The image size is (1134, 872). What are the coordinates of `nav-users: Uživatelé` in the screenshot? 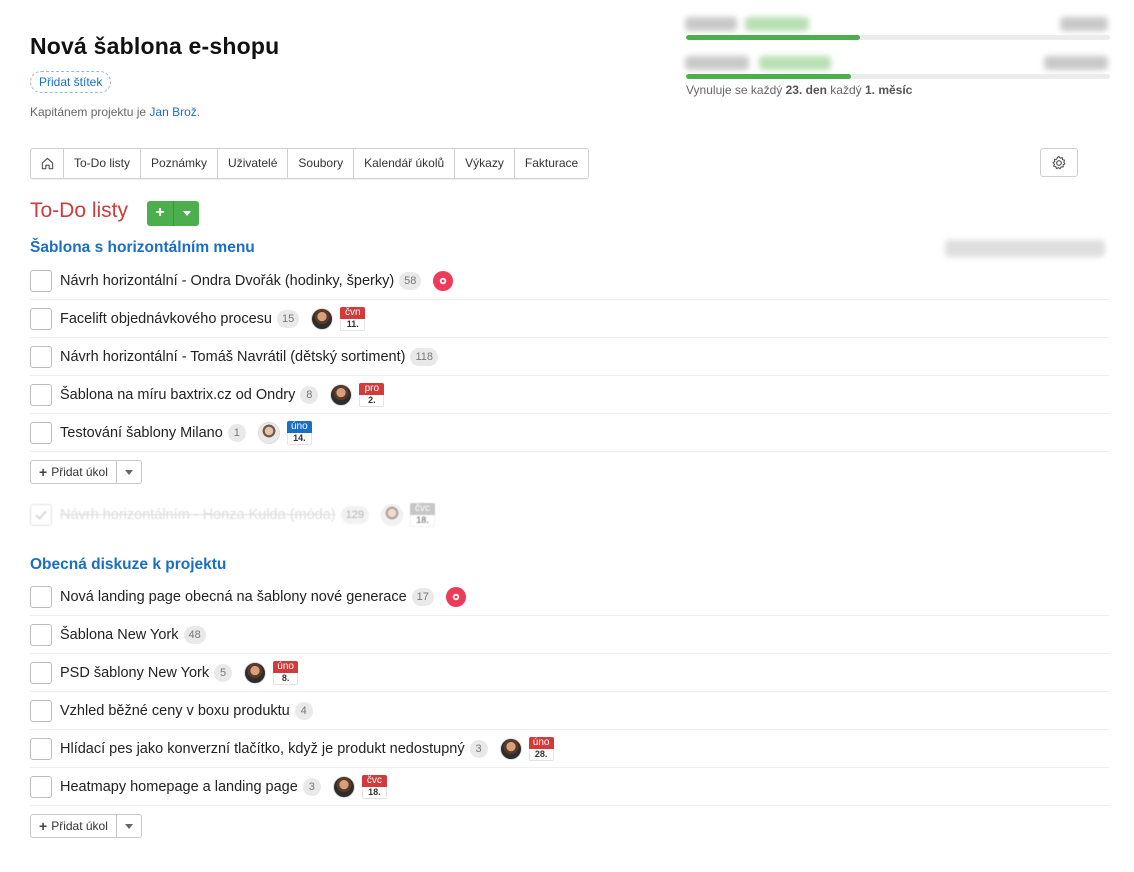 It's located at (252, 163).